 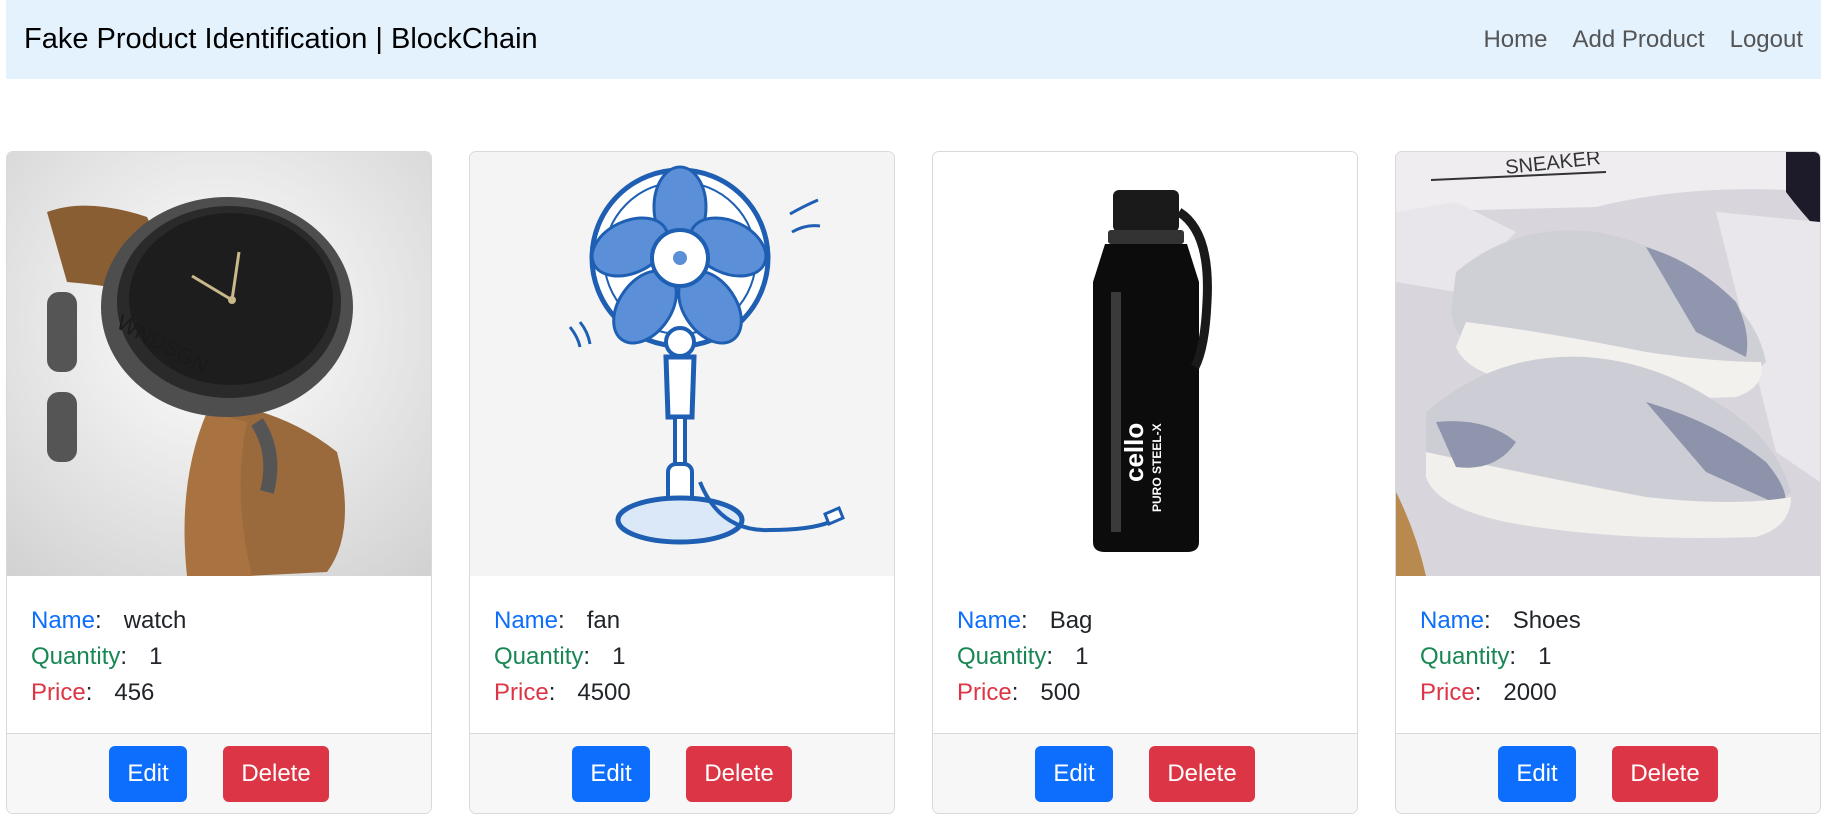 What do you see at coordinates (1157, 467) in the screenshot?
I see `bottle-model-text: PURO STEEL-X` at bounding box center [1157, 467].